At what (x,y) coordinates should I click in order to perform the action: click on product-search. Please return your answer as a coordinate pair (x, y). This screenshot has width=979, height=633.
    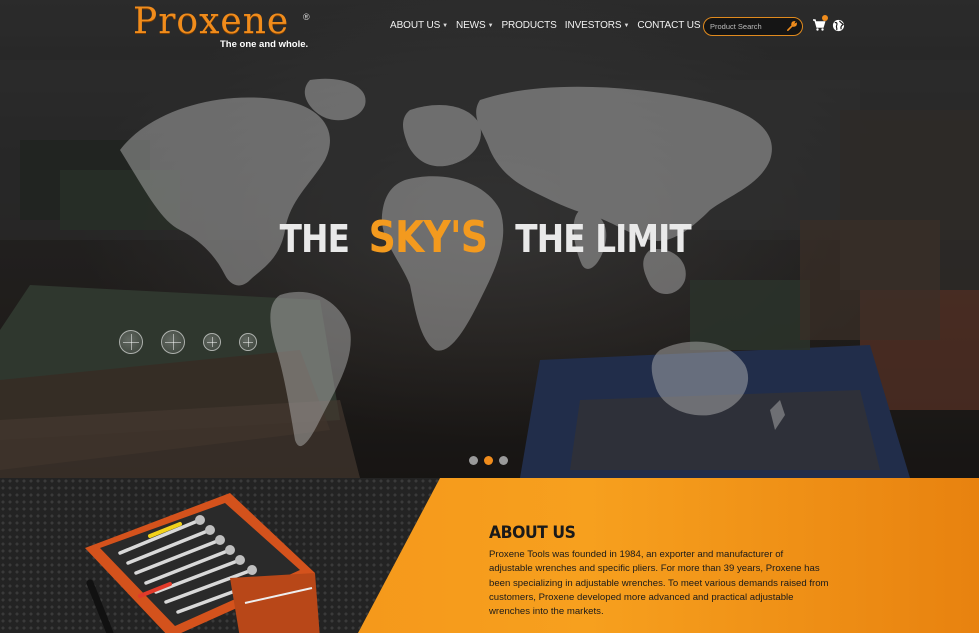
    Looking at the image, I should click on (753, 26).